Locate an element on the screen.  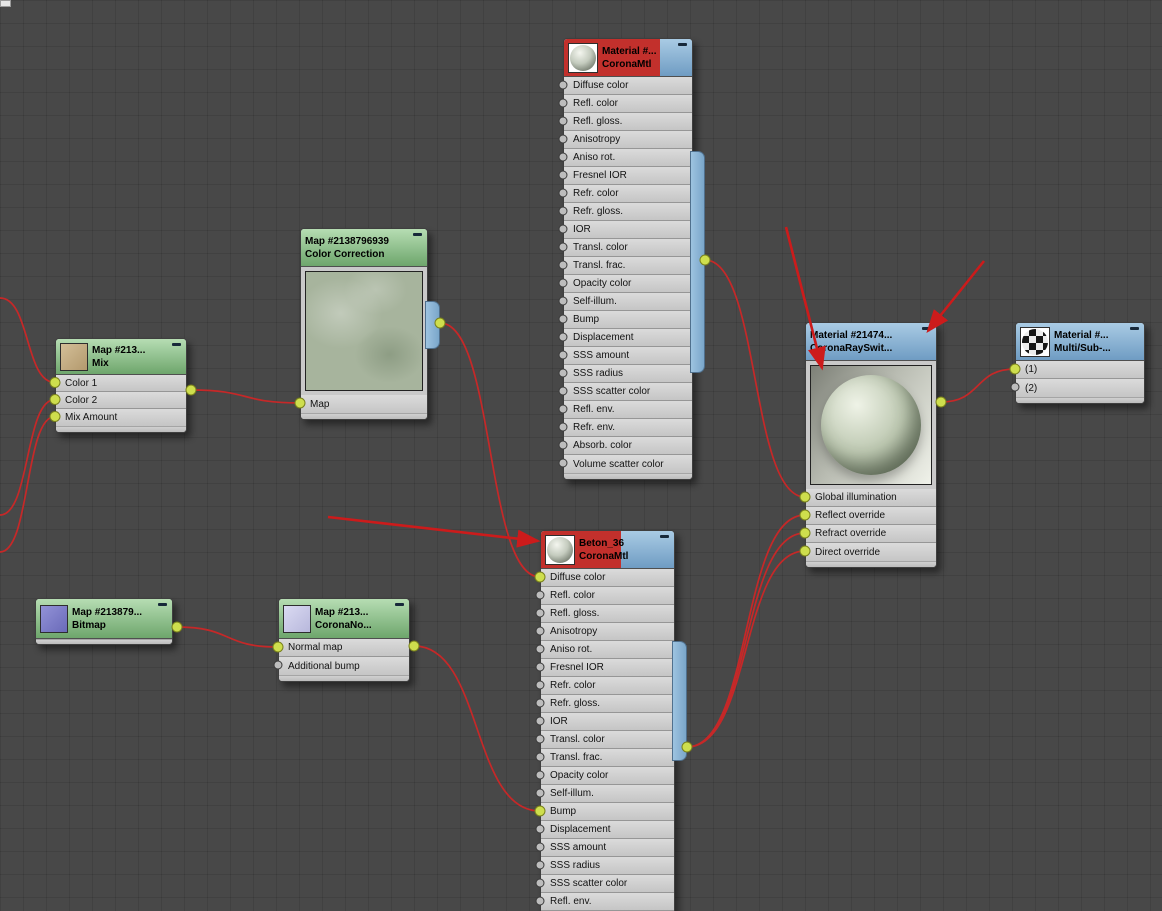
slot-reflect-override: Reflect override is located at coordinates (871, 516).